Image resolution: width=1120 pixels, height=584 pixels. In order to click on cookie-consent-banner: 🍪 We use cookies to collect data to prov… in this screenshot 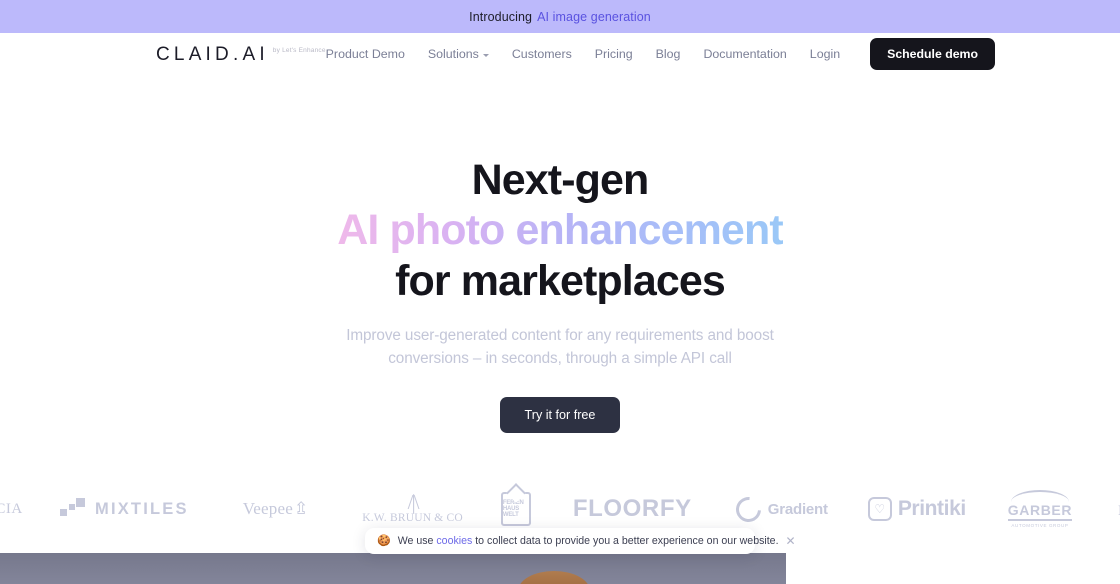, I will do `click(580, 541)`.